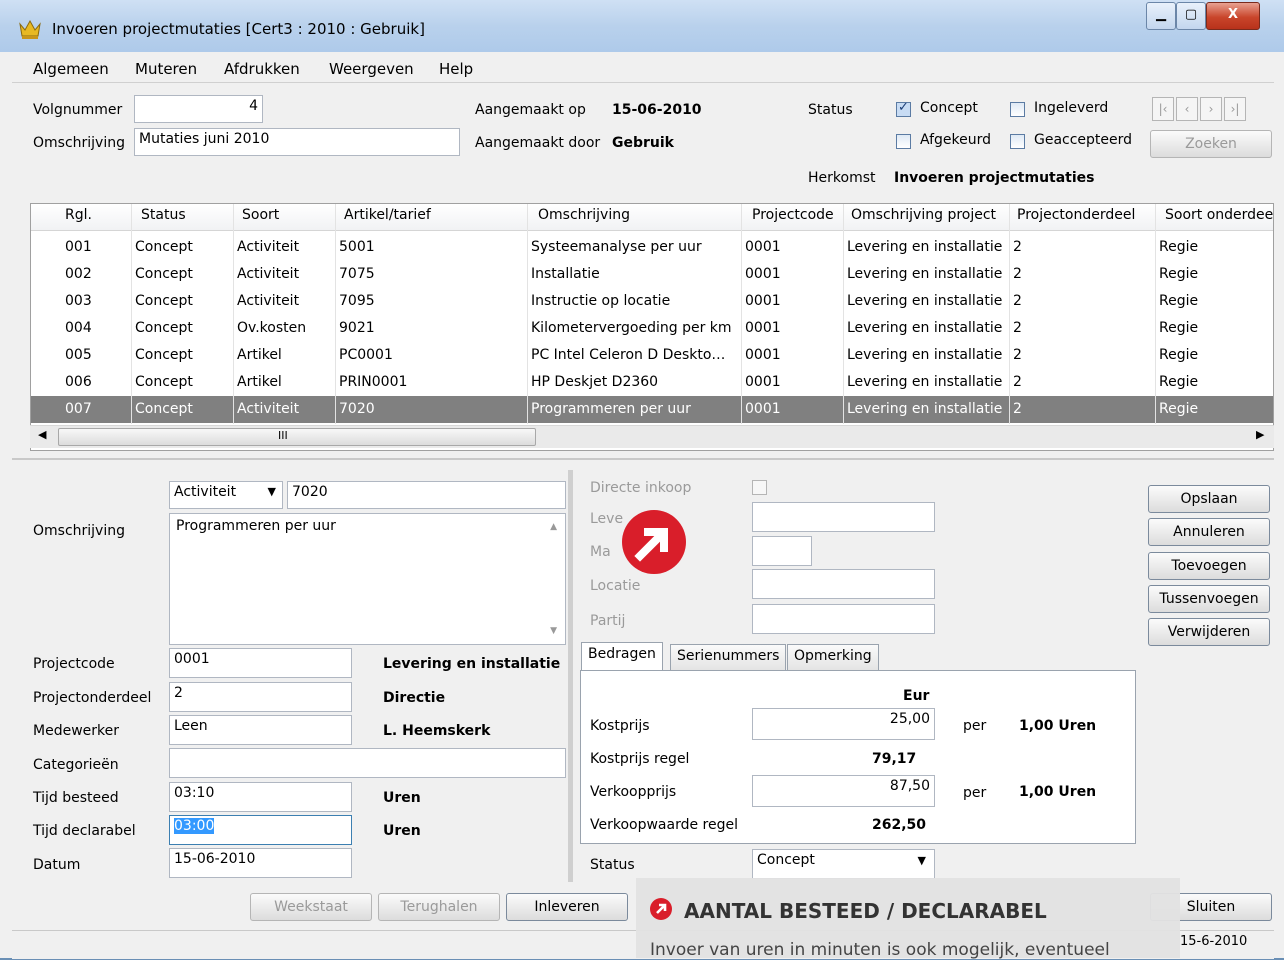 The width and height of the screenshot is (1284, 960). I want to click on vertical-splitter, so click(570, 676).